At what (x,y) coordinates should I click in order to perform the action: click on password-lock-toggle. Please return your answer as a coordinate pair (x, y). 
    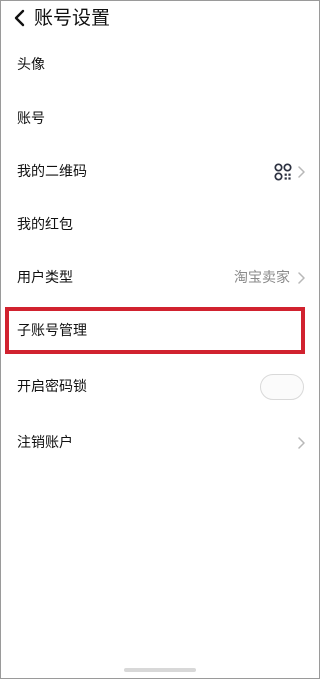
    Looking at the image, I should click on (282, 386).